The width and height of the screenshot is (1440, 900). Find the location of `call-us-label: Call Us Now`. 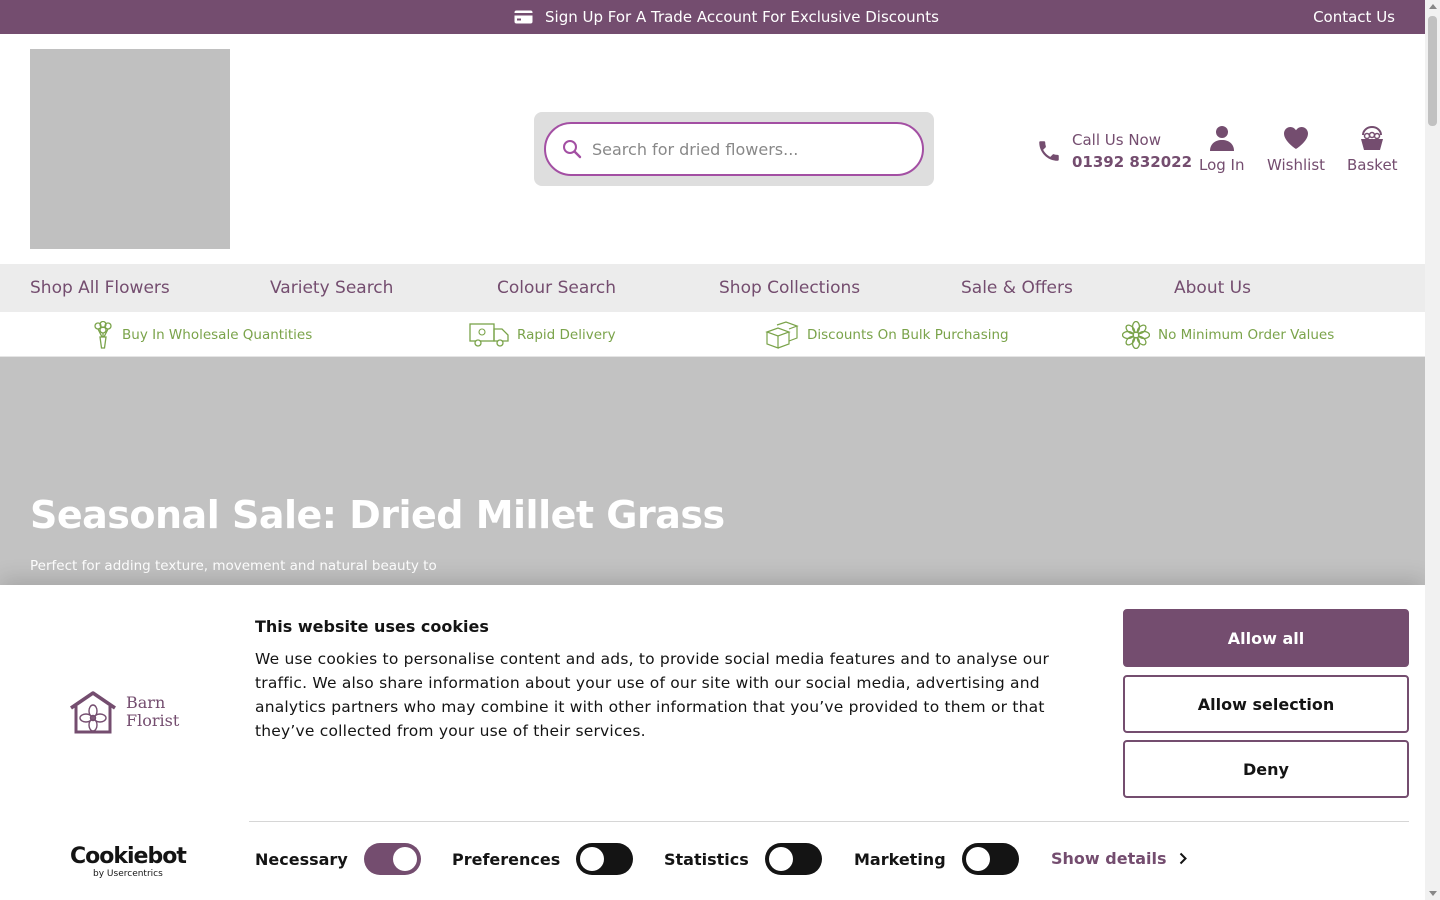

call-us-label: Call Us Now is located at coordinates (1116, 140).